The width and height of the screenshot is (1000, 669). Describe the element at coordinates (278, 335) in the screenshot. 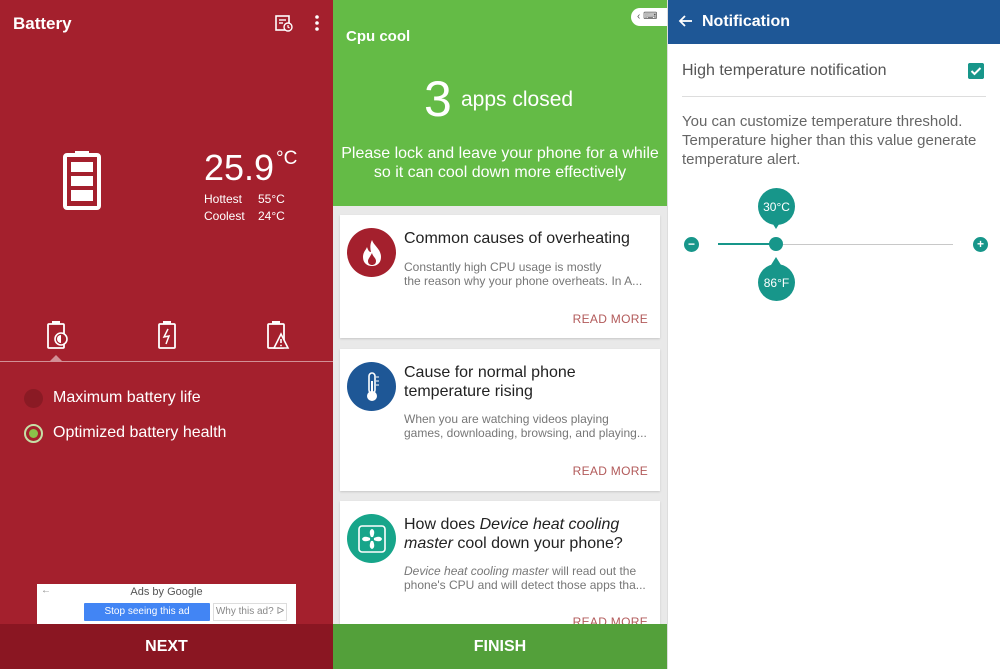

I see `battery-alert-tab-icon` at that location.